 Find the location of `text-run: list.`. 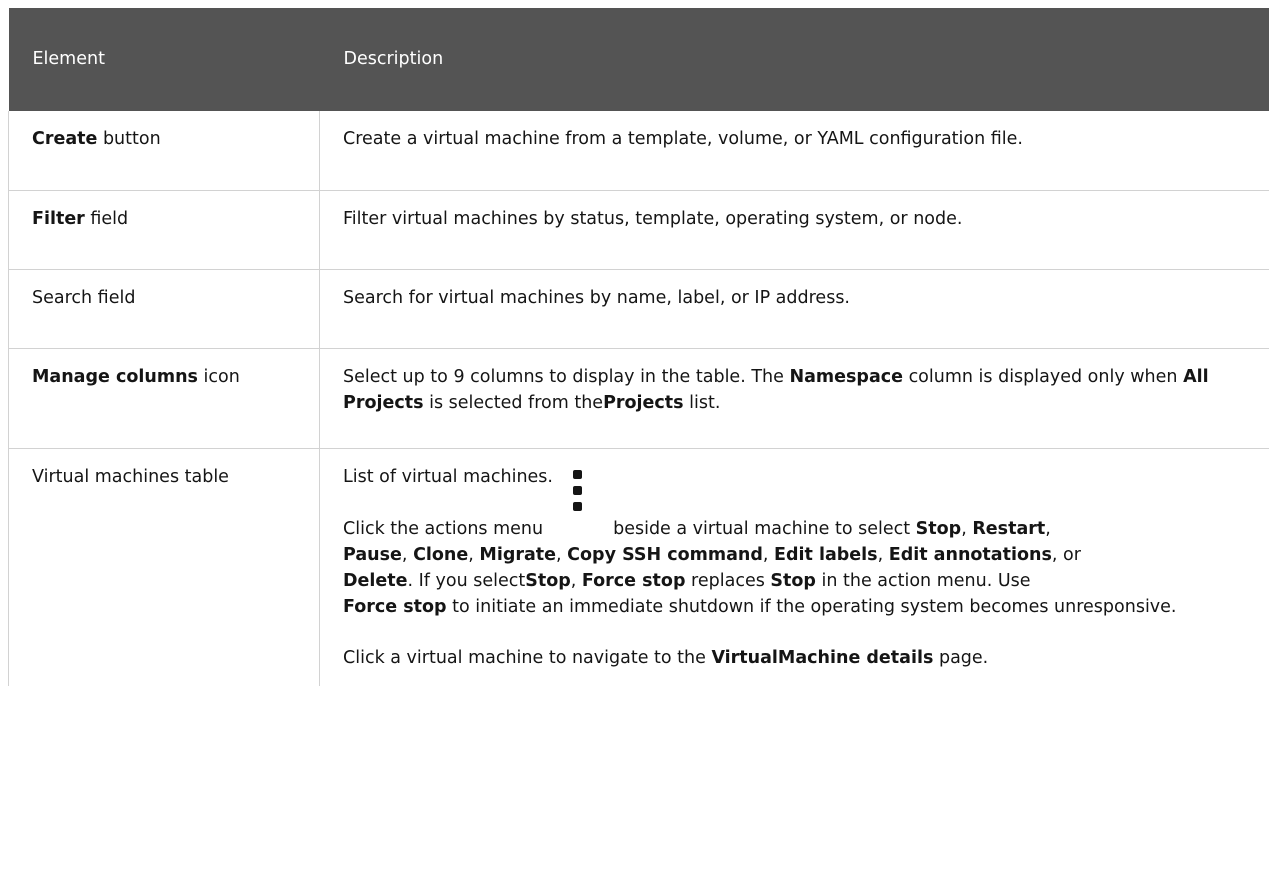

text-run: list. is located at coordinates (702, 402).